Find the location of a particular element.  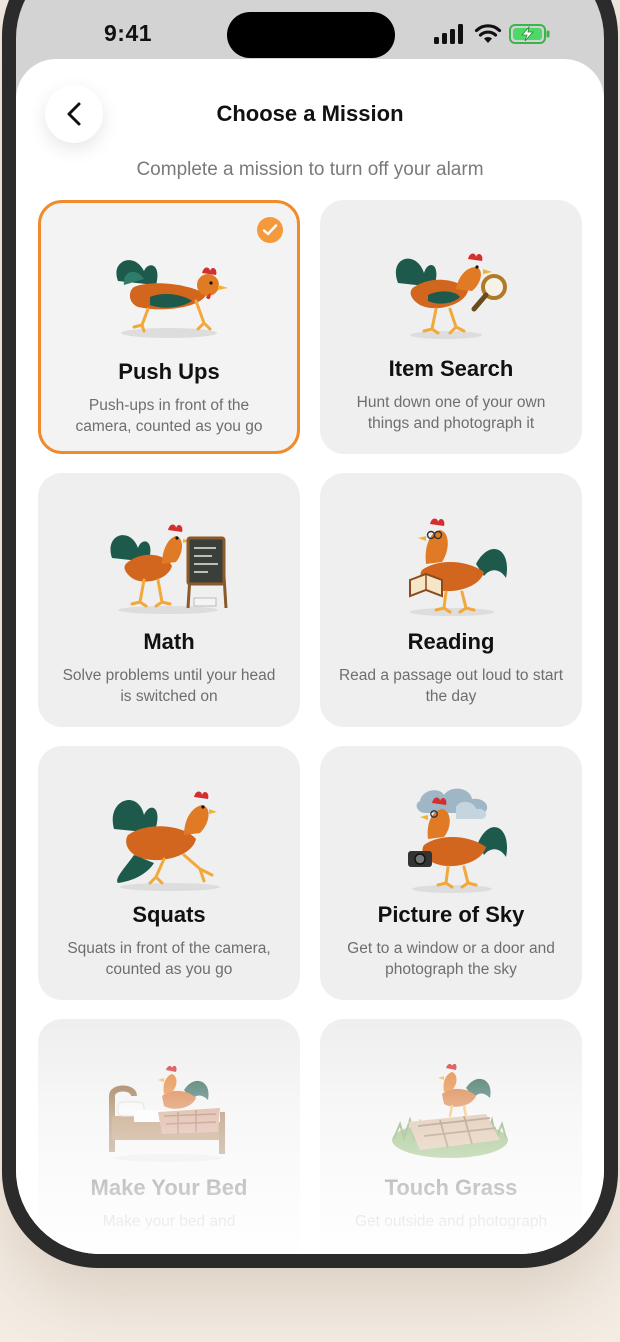

rooster-grass-icon is located at coordinates (450, 1110).